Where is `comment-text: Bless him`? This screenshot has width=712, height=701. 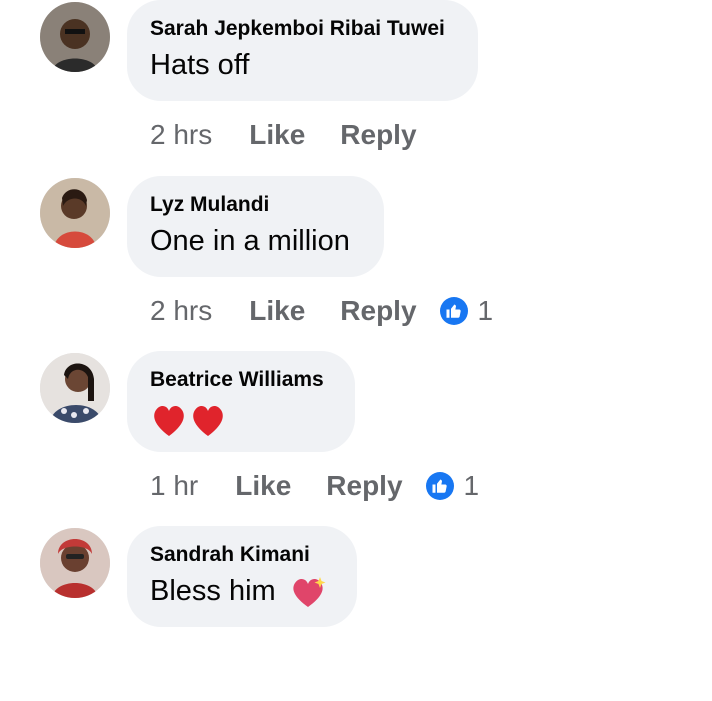 comment-text: Bless him is located at coordinates (239, 592).